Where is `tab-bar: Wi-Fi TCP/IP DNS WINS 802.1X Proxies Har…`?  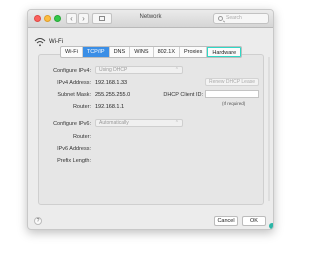 tab-bar: Wi-Fi TCP/IP DNS WINS 802.1X Proxies Har… is located at coordinates (151, 52).